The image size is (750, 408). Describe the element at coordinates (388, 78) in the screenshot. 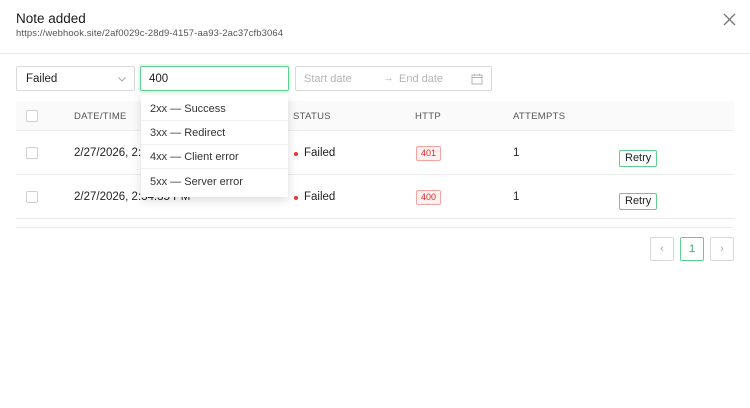

I see `arrow-right-icon: →` at that location.